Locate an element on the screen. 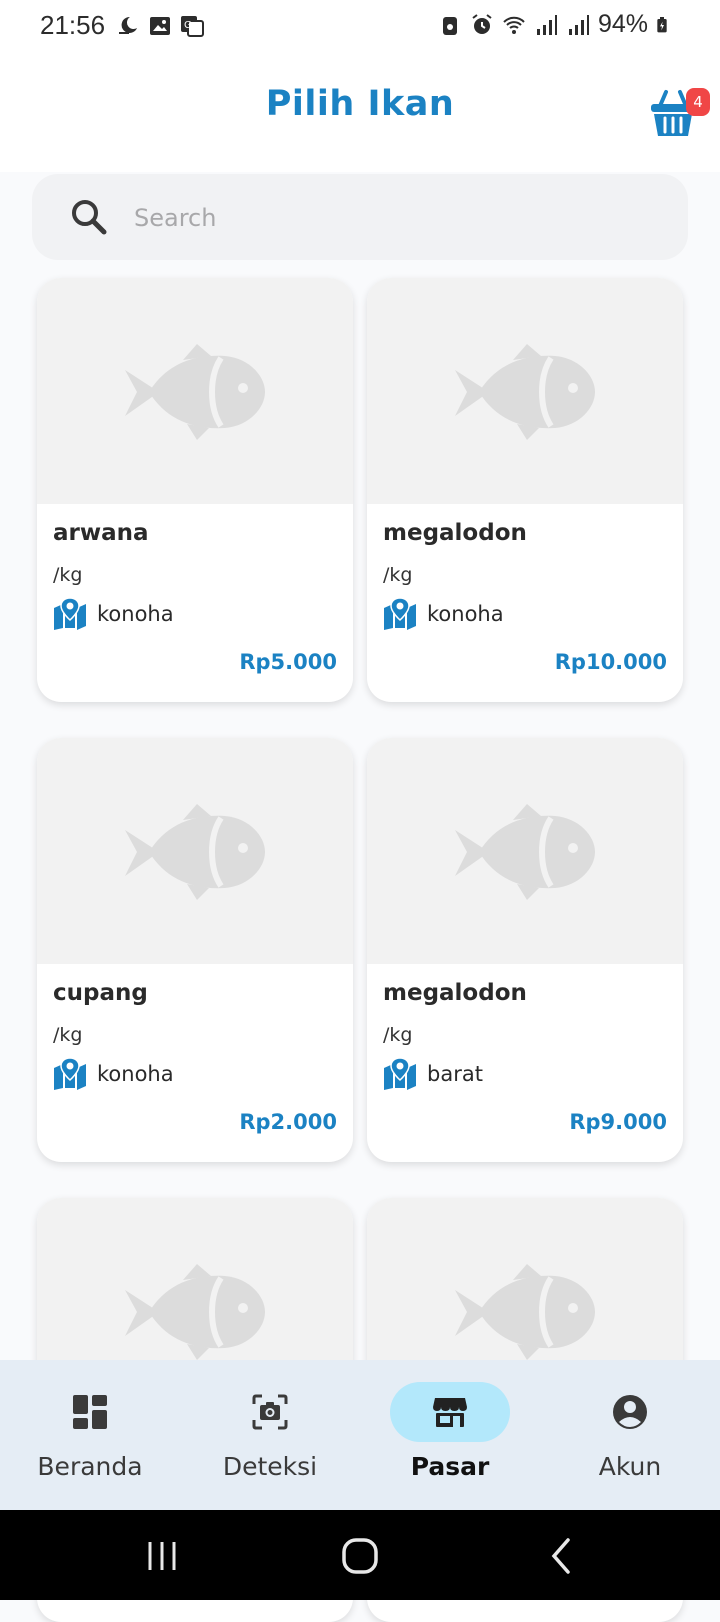 The width and height of the screenshot is (720, 1622). search-bar is located at coordinates (360, 217).